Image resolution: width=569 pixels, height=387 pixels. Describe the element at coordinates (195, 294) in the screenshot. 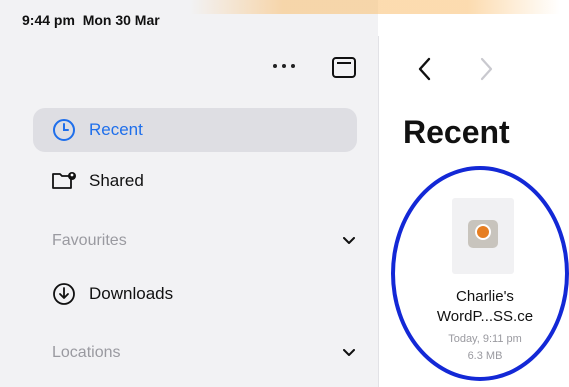

I see `sidebar-item-downloads: Downloads` at that location.